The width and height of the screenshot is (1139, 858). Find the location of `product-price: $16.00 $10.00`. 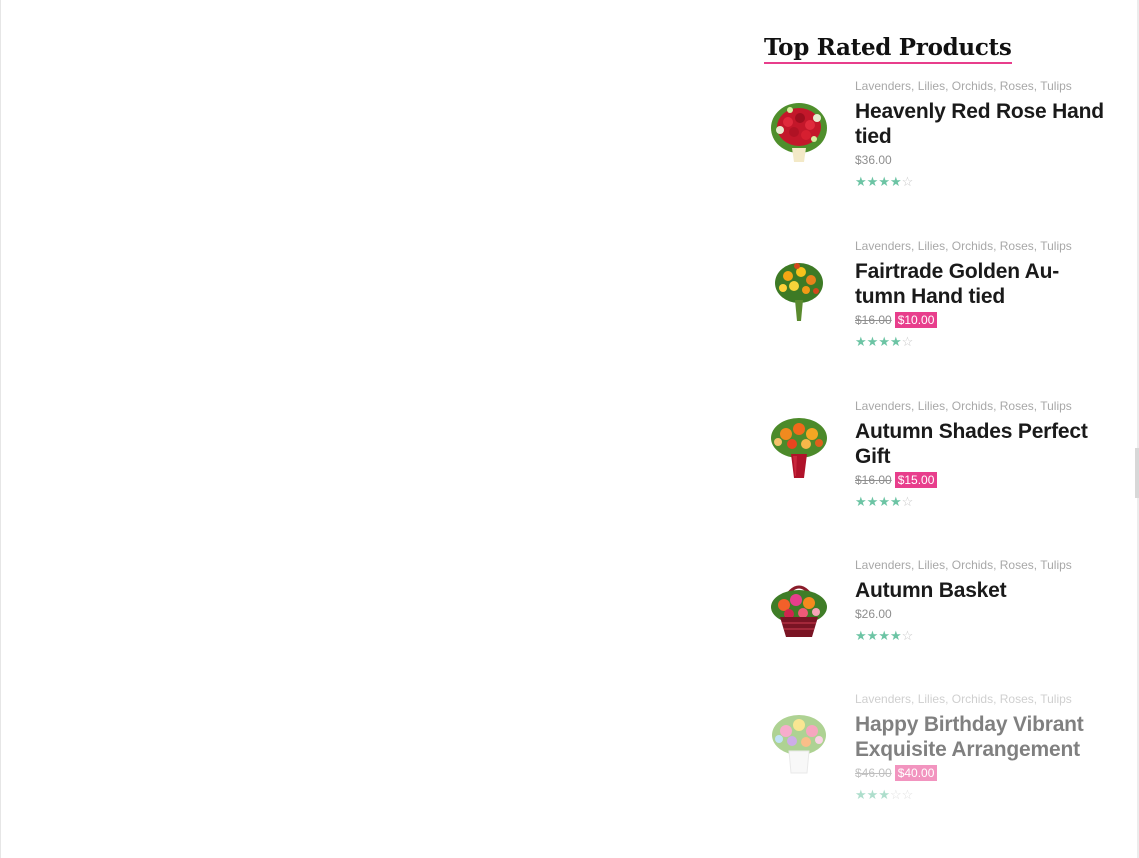

product-price: $16.00 $10.00 is located at coordinates (980, 320).